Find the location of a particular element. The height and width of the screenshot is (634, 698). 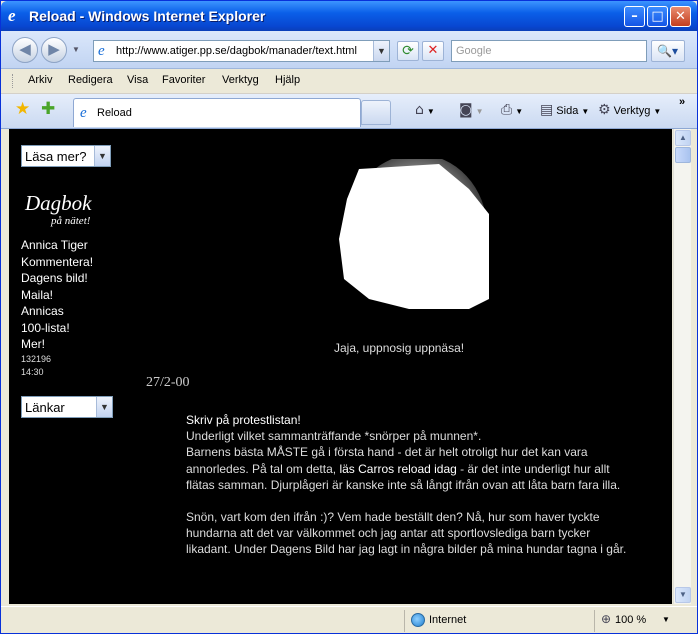

address-dropdown-icon: ▼ is located at coordinates (381, 51).